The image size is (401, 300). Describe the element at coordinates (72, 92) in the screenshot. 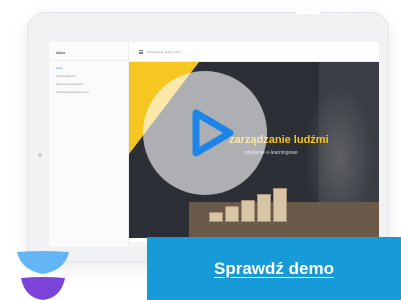

I see `sidebar-item-materials: Materiały końcowe kursu` at that location.